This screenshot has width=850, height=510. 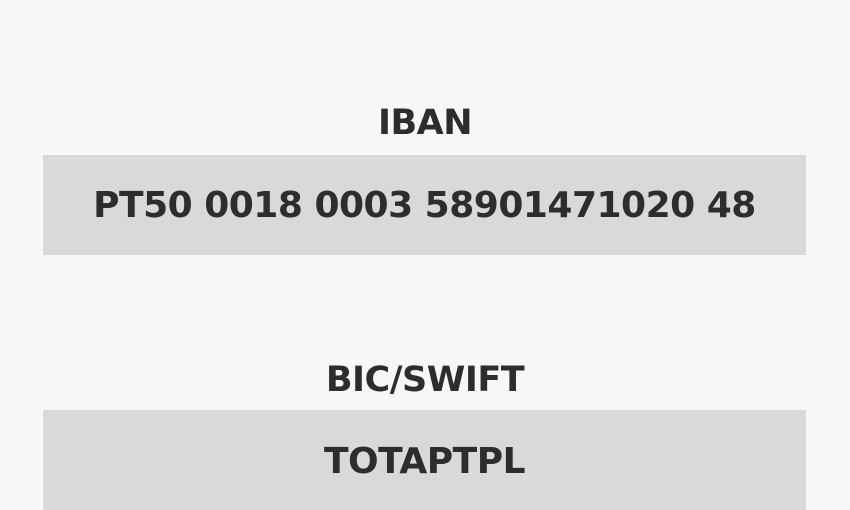 What do you see at coordinates (425, 123) in the screenshot?
I see `iban-label: IBAN` at bounding box center [425, 123].